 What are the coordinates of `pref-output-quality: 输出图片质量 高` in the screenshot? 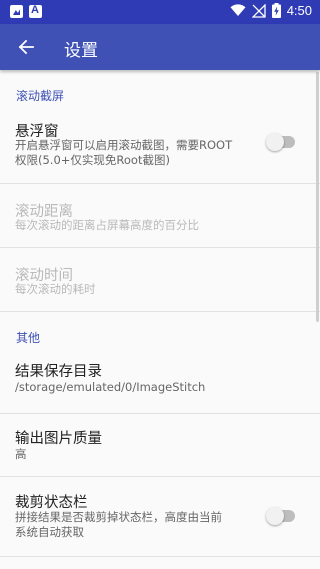 It's located at (160, 445).